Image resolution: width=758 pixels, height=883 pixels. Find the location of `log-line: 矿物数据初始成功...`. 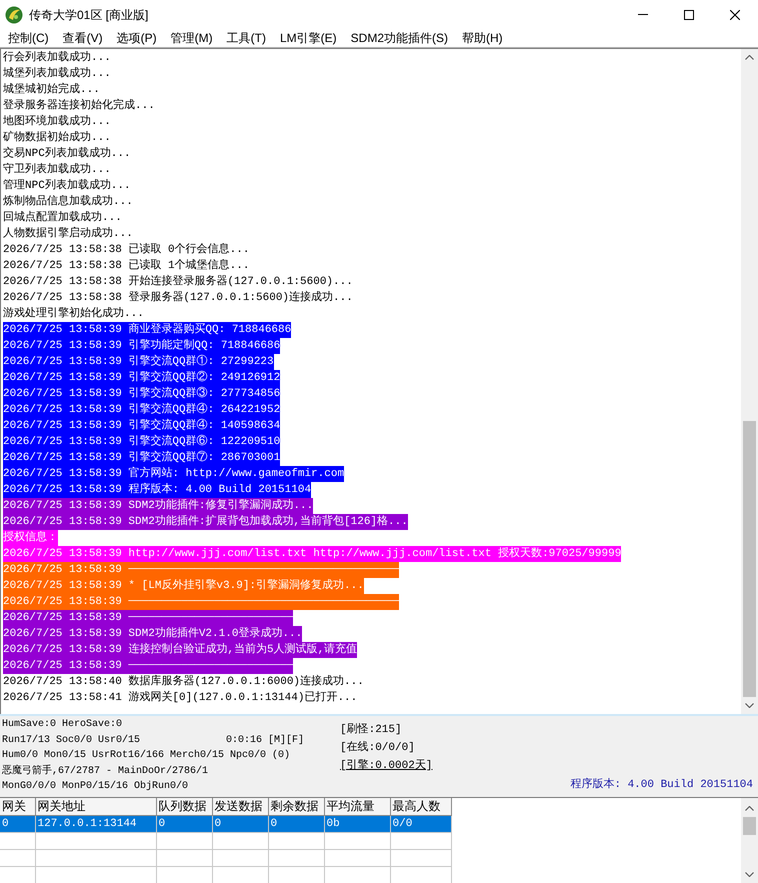

log-line: 矿物数据初始成功... is located at coordinates (57, 138).